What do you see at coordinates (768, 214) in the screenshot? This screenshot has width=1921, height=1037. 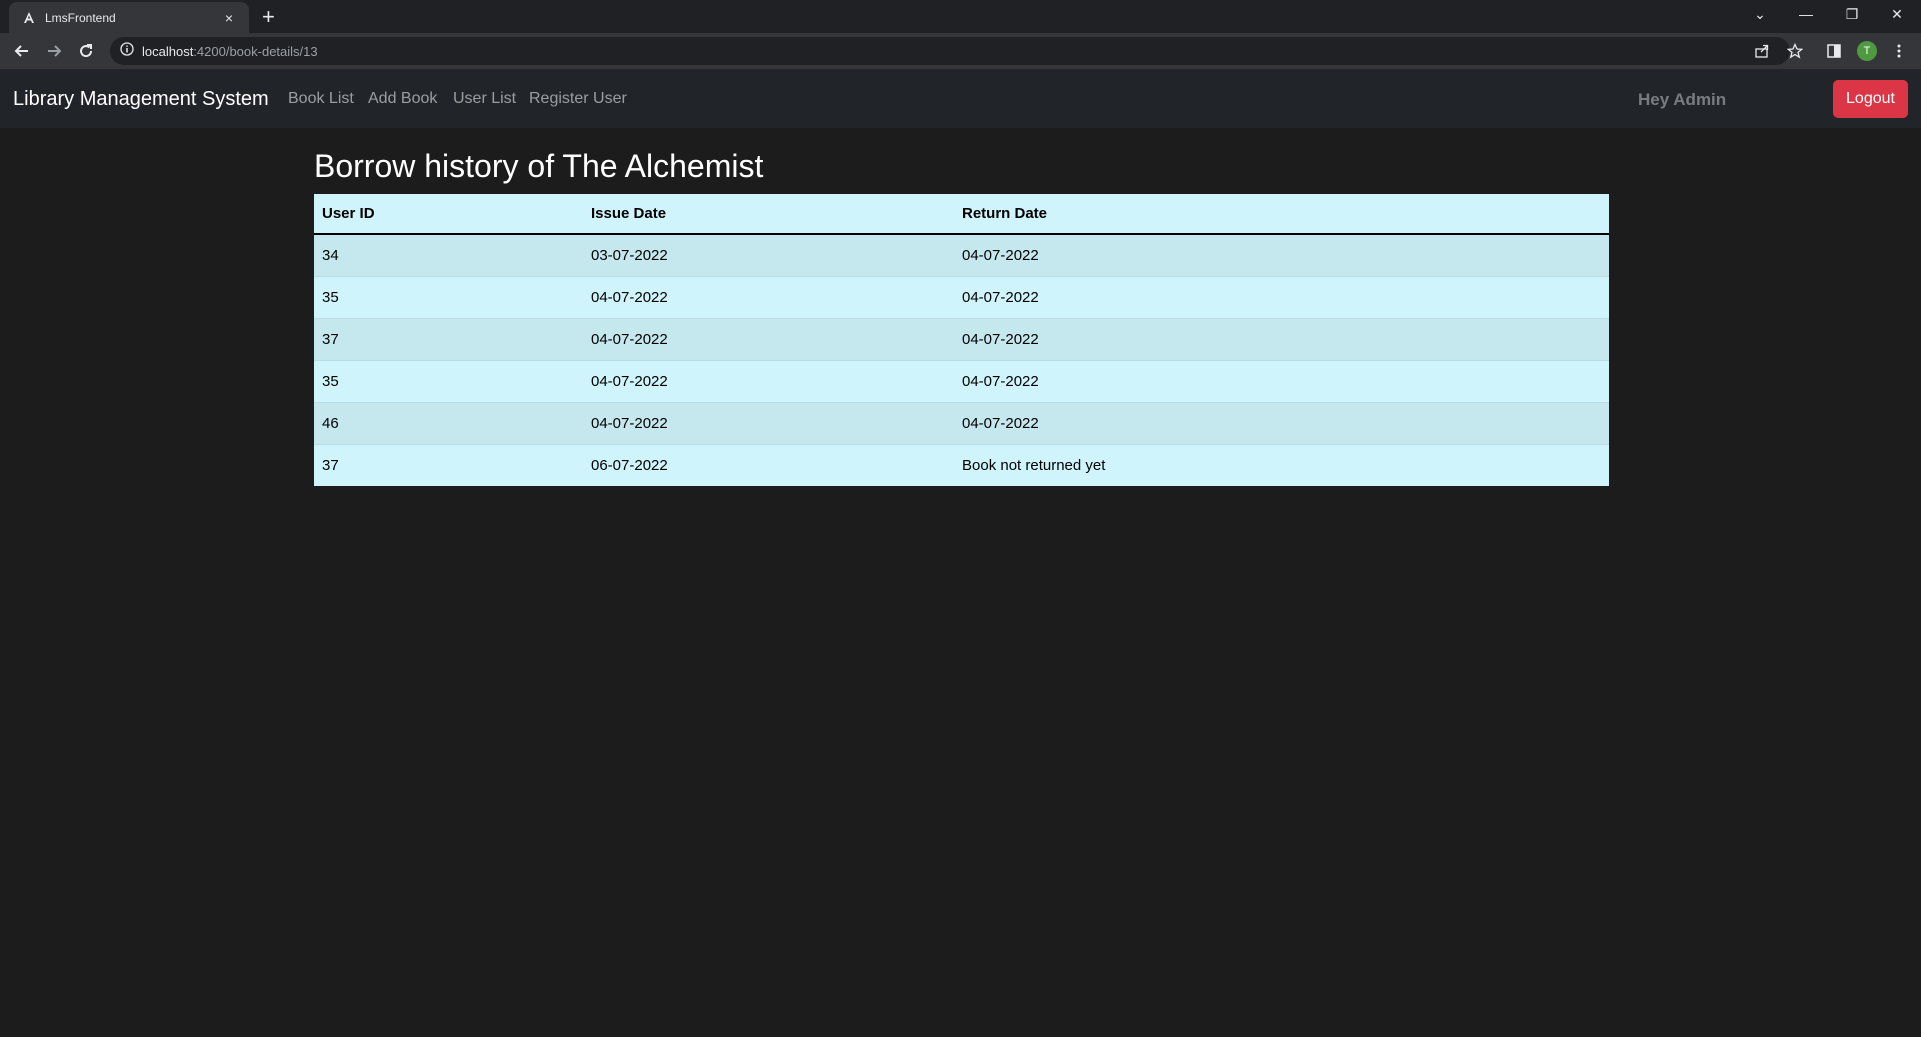 I see `column-header-issue-date: Issue Date` at bounding box center [768, 214].